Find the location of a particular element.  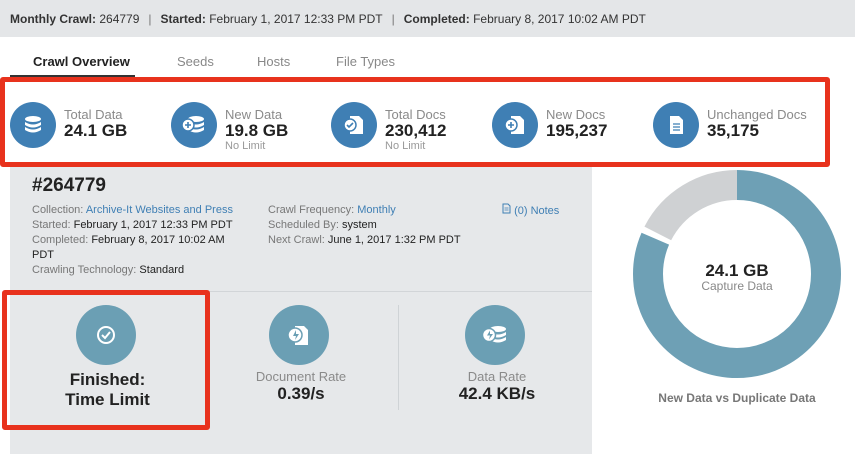

document-icon is located at coordinates (676, 125).